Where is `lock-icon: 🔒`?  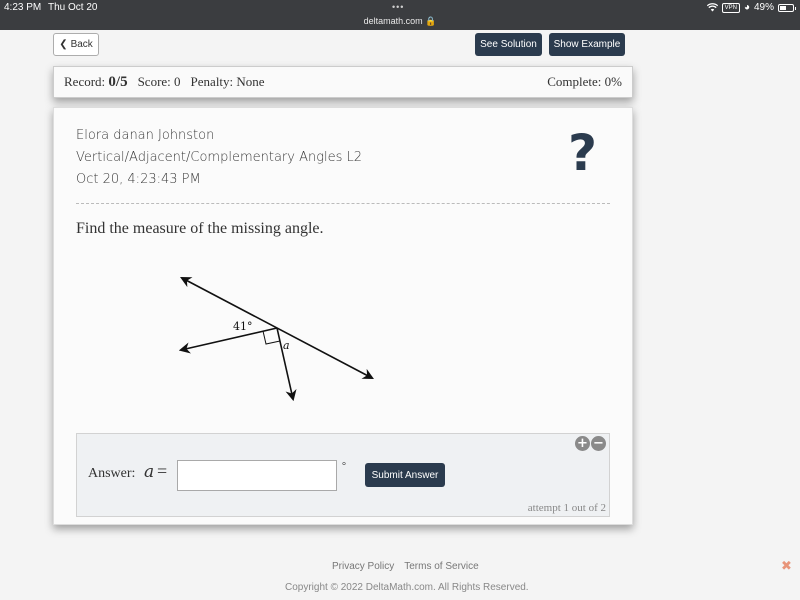
lock-icon: 🔒 is located at coordinates (431, 21).